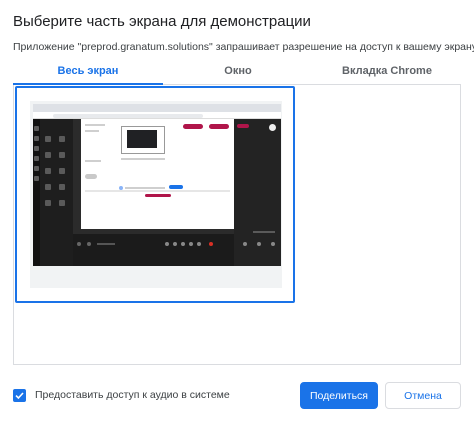 This screenshot has width=474, height=422. What do you see at coordinates (339, 395) in the screenshot?
I see `share-button: Поделиться` at bounding box center [339, 395].